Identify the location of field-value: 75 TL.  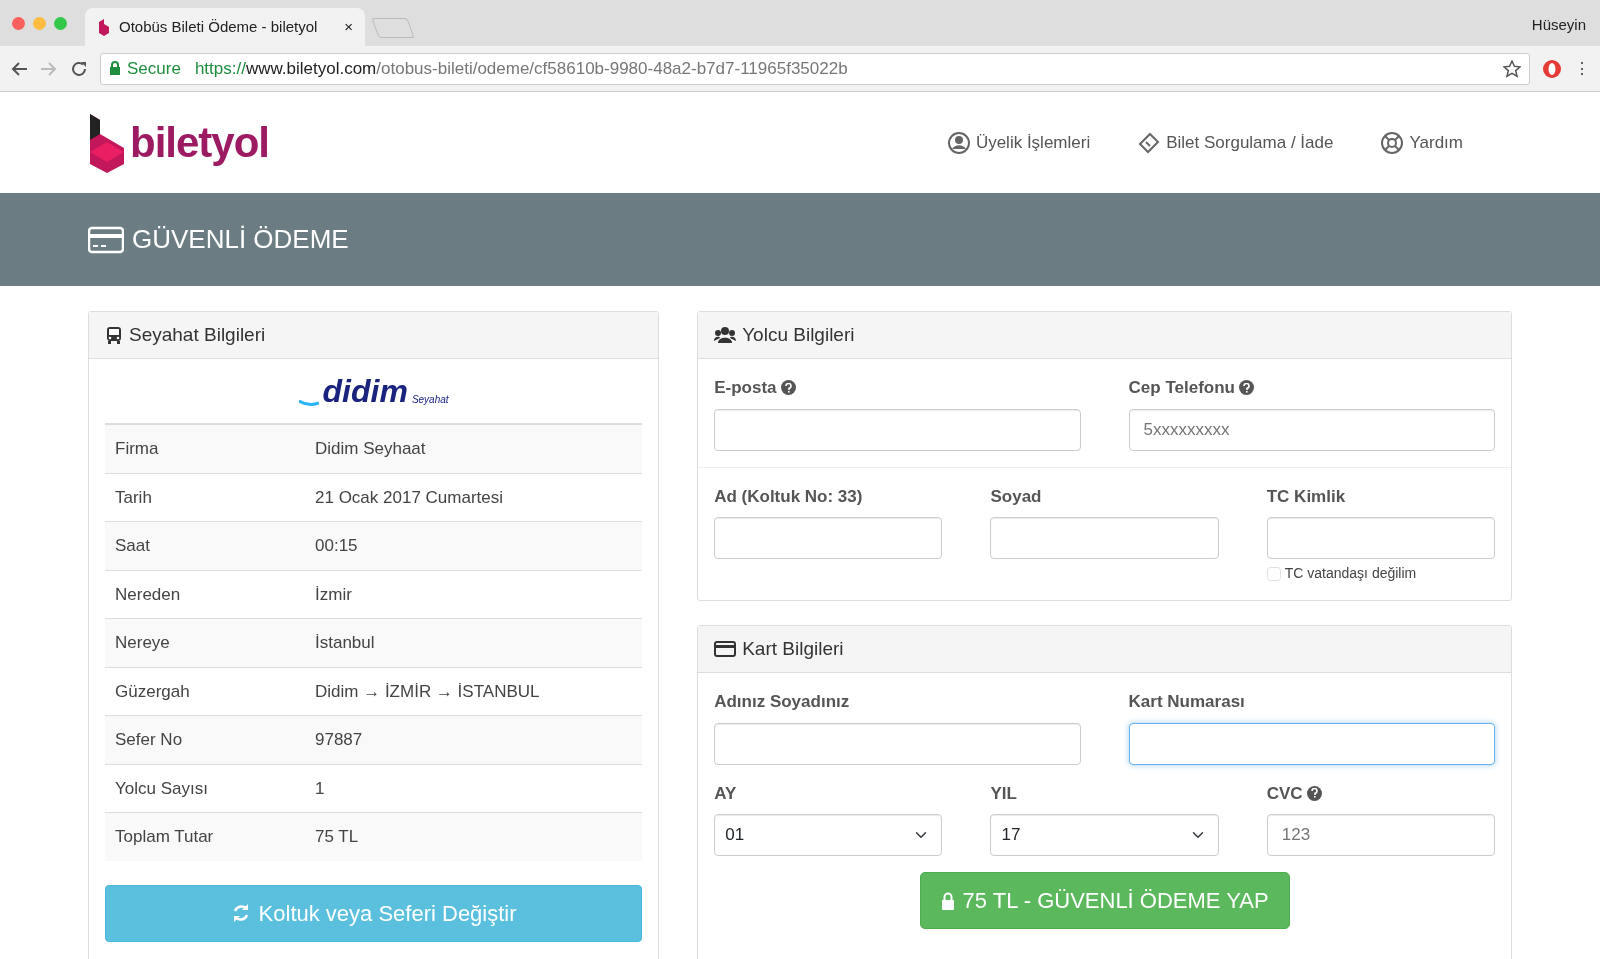
(474, 836).